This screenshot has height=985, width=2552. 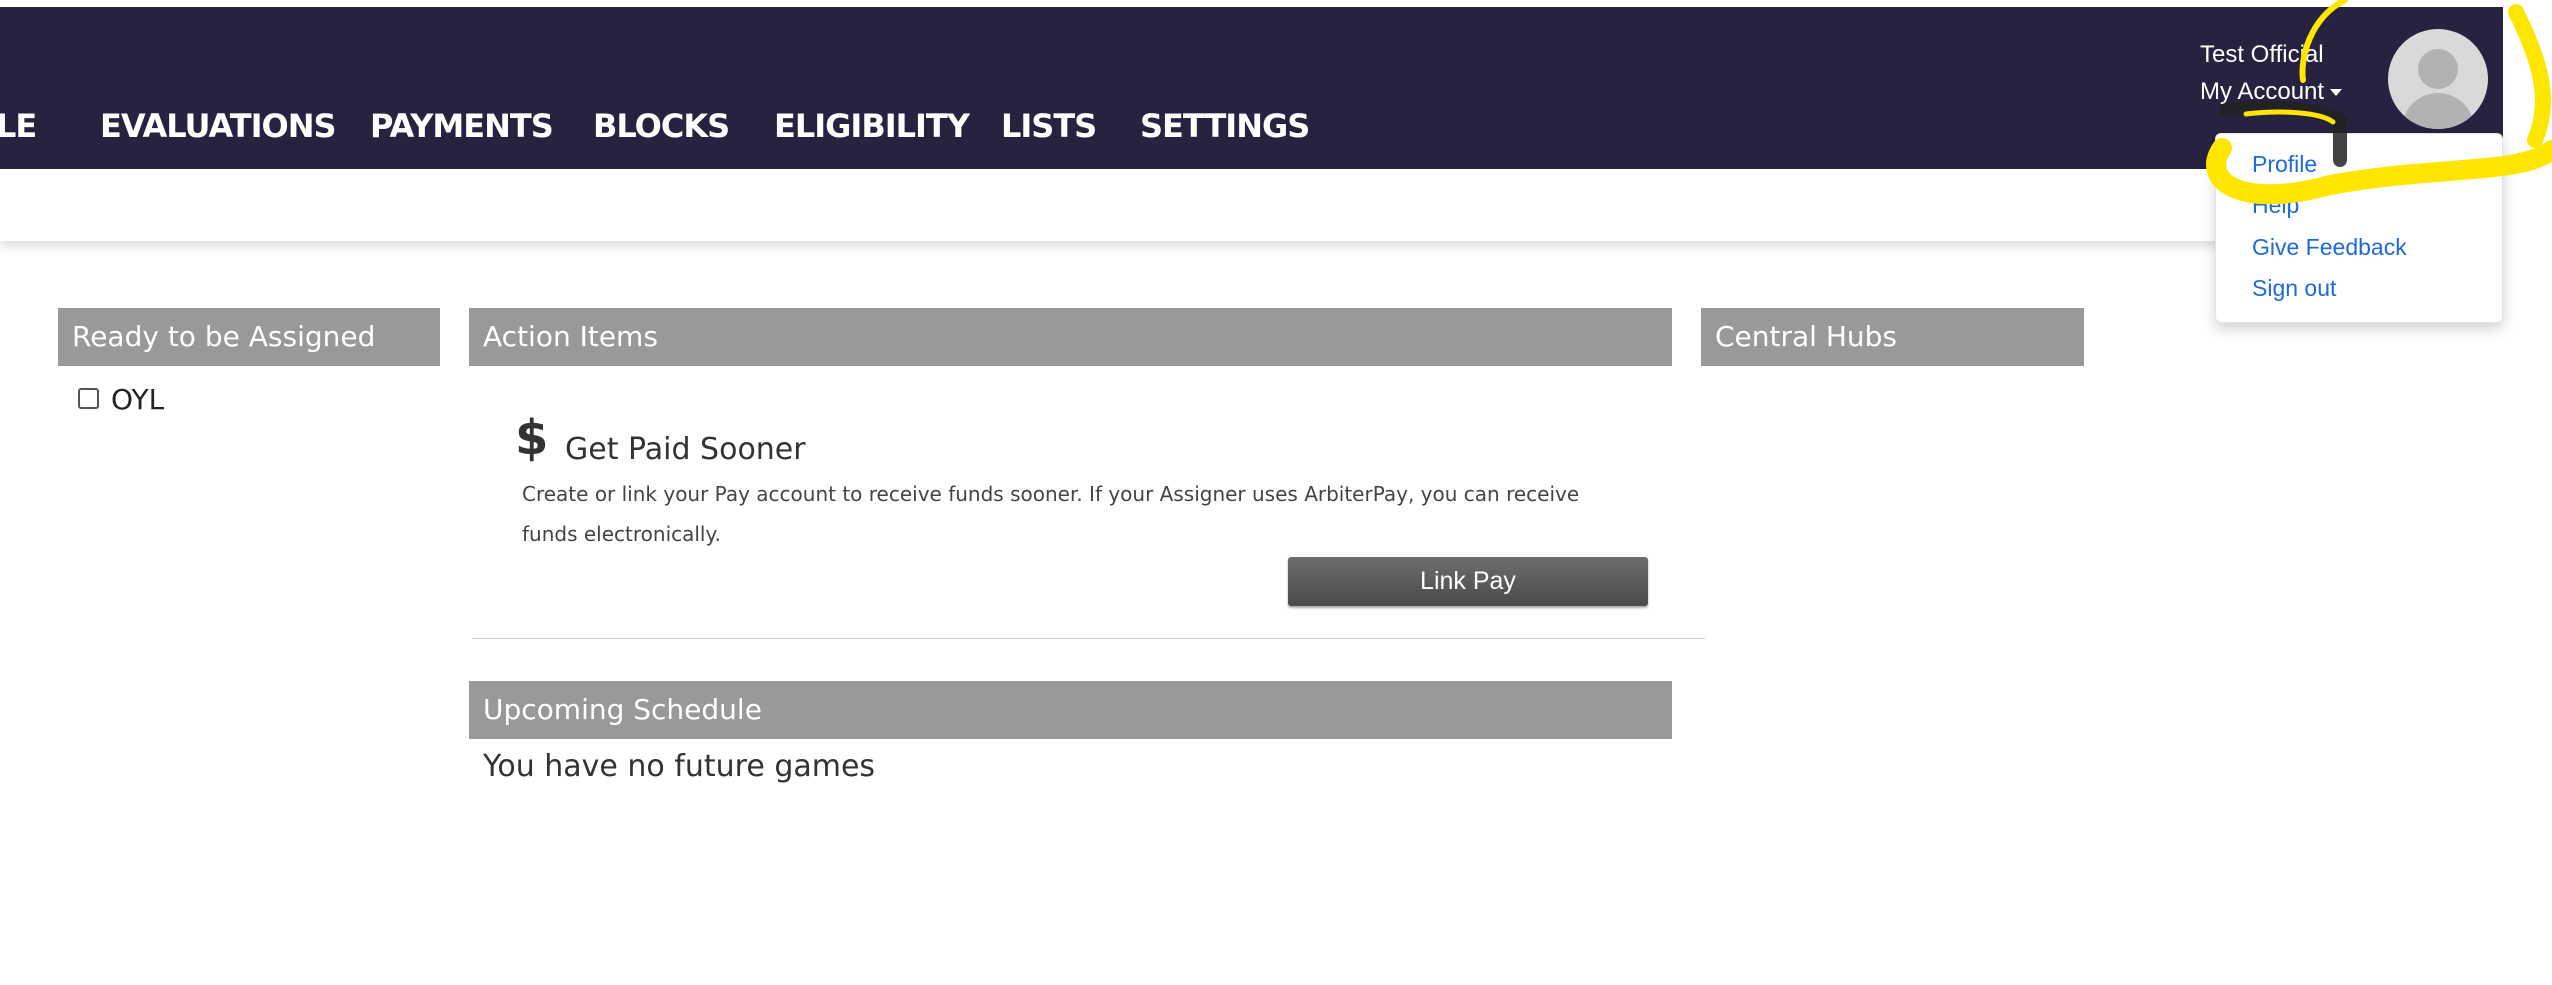 What do you see at coordinates (138, 399) in the screenshot?
I see `ready-item-label: OYL` at bounding box center [138, 399].